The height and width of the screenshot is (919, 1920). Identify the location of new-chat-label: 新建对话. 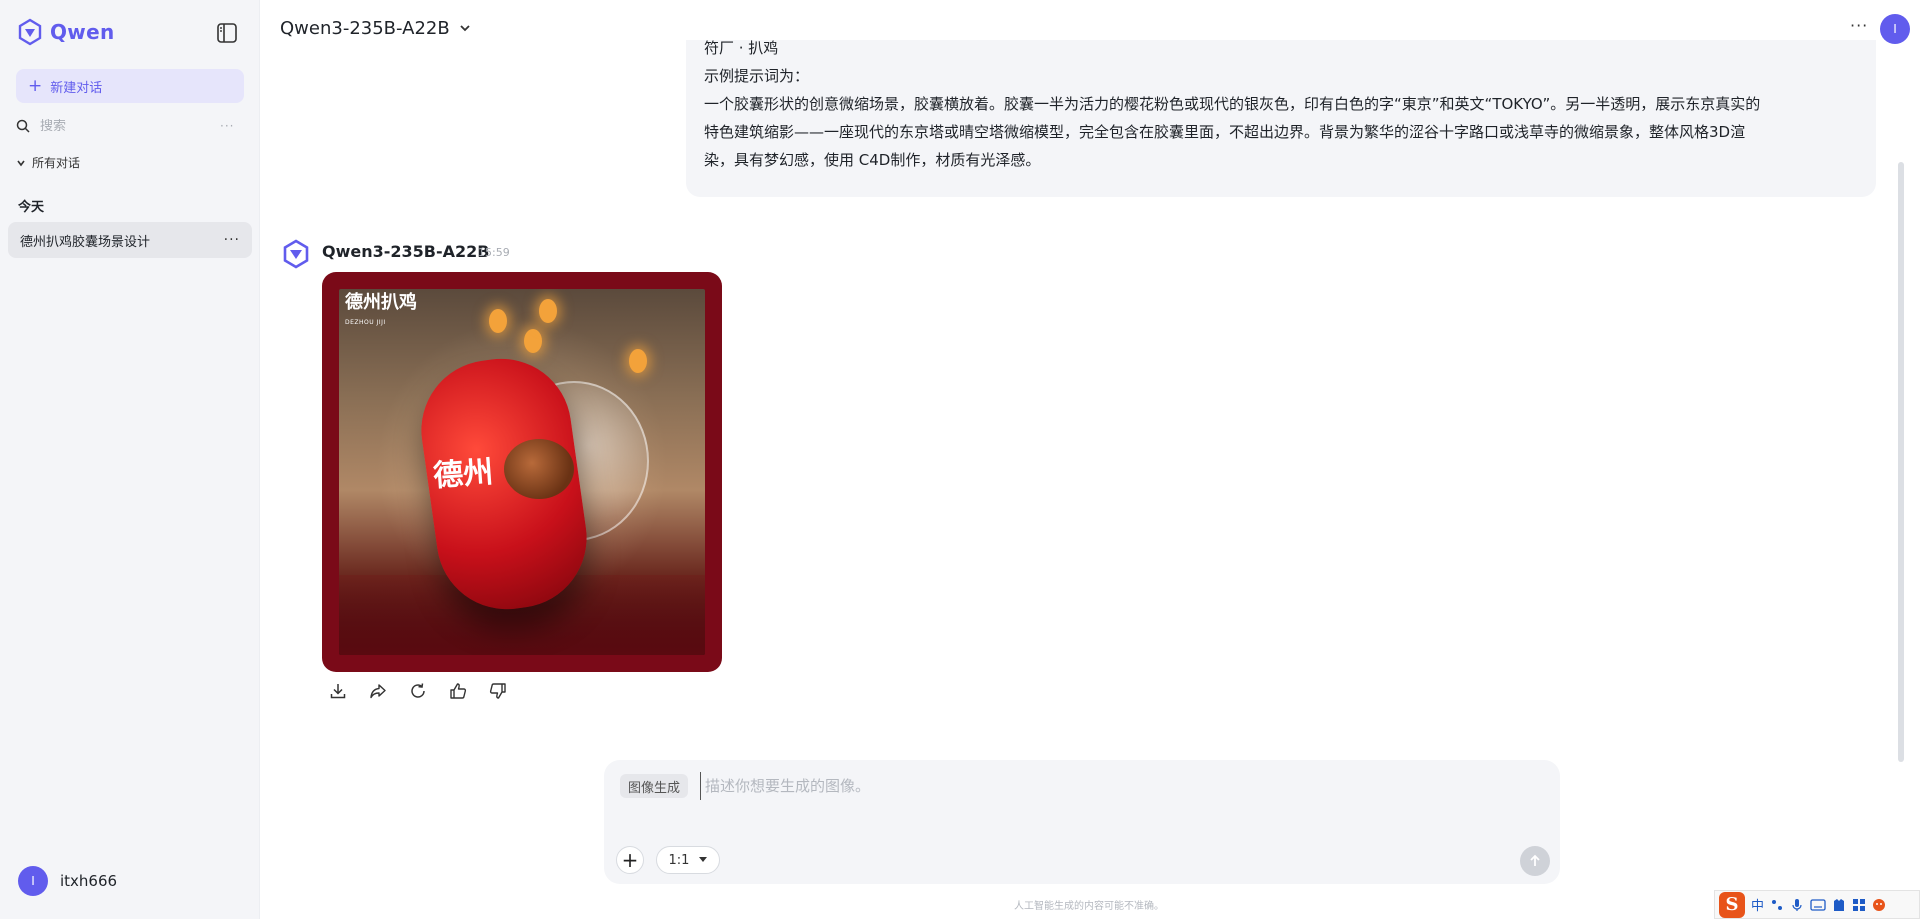
(76, 88).